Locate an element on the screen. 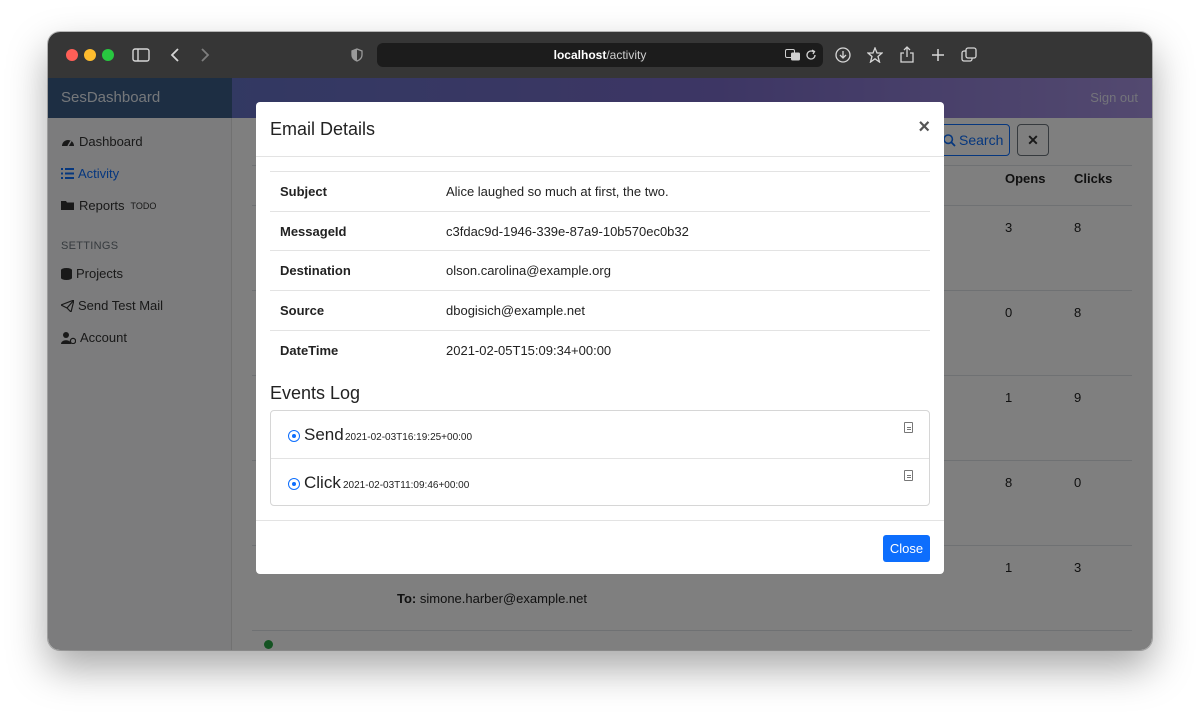 This screenshot has height=714, width=1200. browser-toolbar: localhost/activity is located at coordinates (600, 55).